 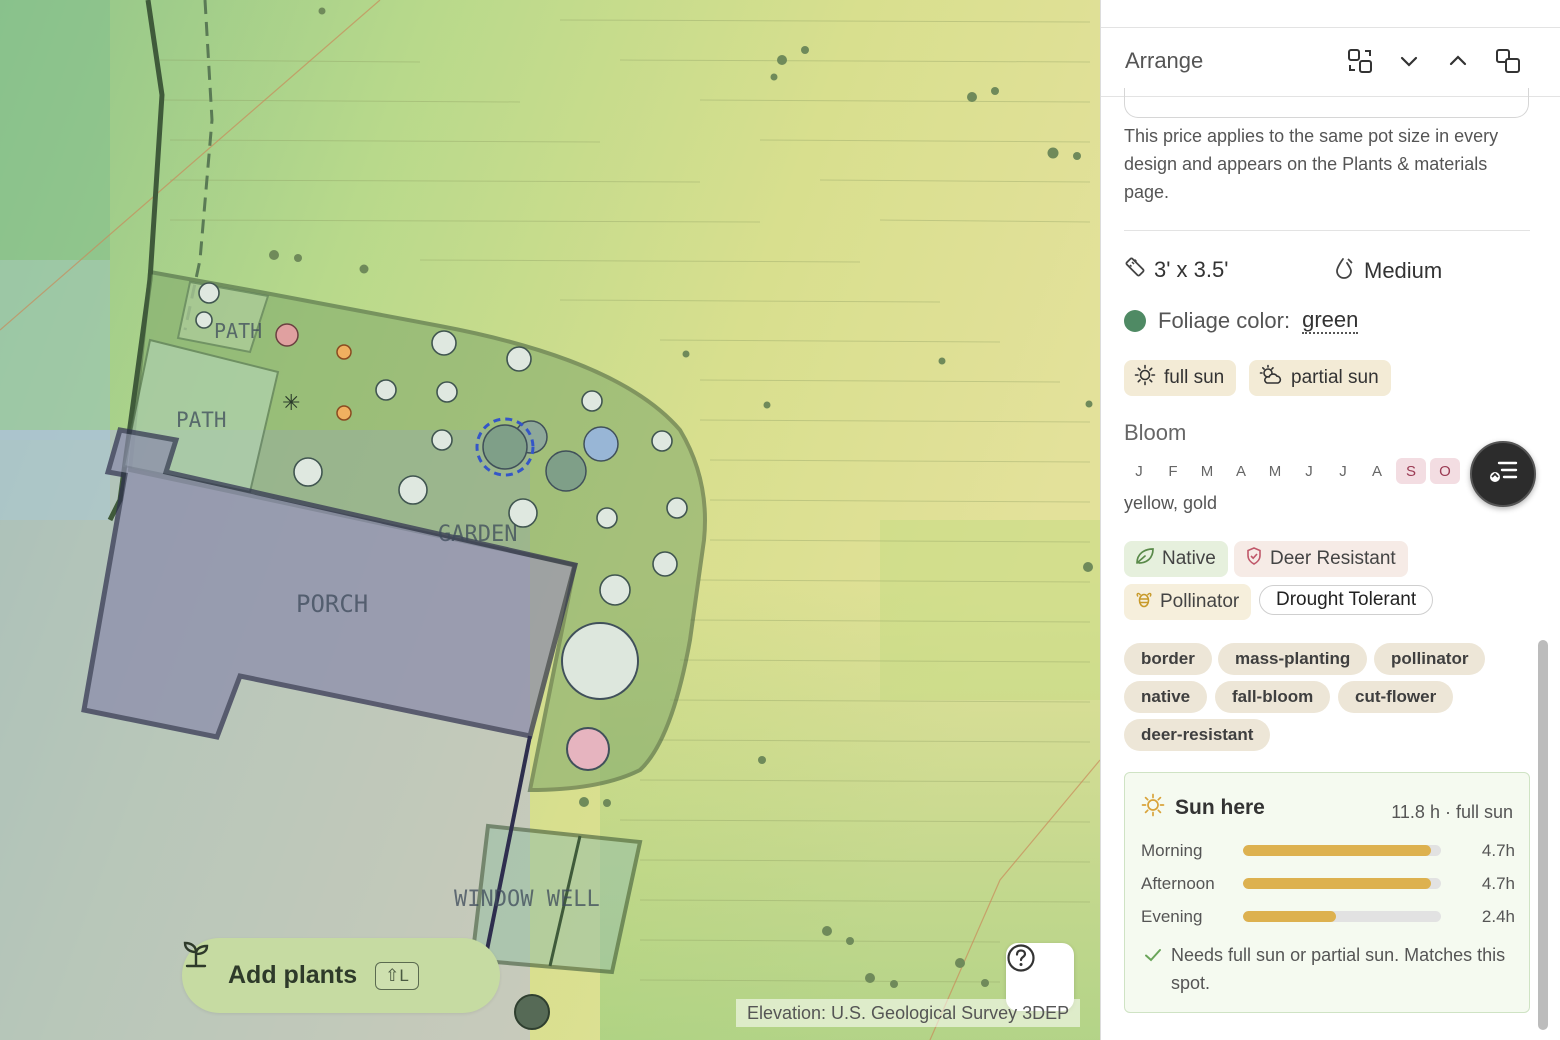 What do you see at coordinates (1396, 697) in the screenshot?
I see `tag-chip: cut-flower` at bounding box center [1396, 697].